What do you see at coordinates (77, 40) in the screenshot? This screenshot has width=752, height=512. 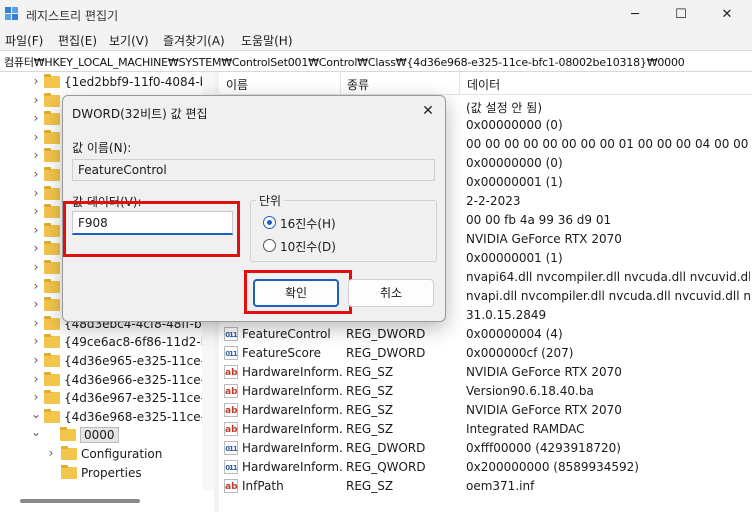 I see `menu-edit: 편집(E)` at bounding box center [77, 40].